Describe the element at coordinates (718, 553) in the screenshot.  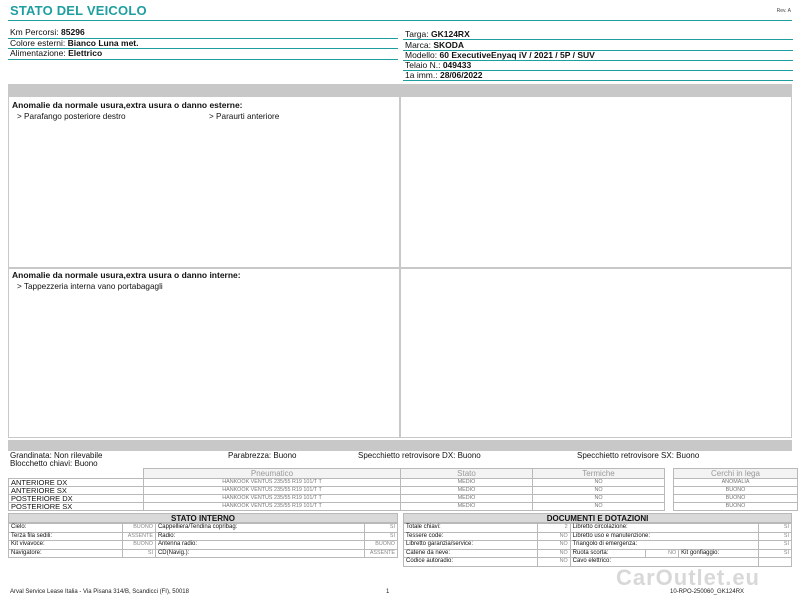
I see `documenti-key: Kit gonfiaggio:` at that location.